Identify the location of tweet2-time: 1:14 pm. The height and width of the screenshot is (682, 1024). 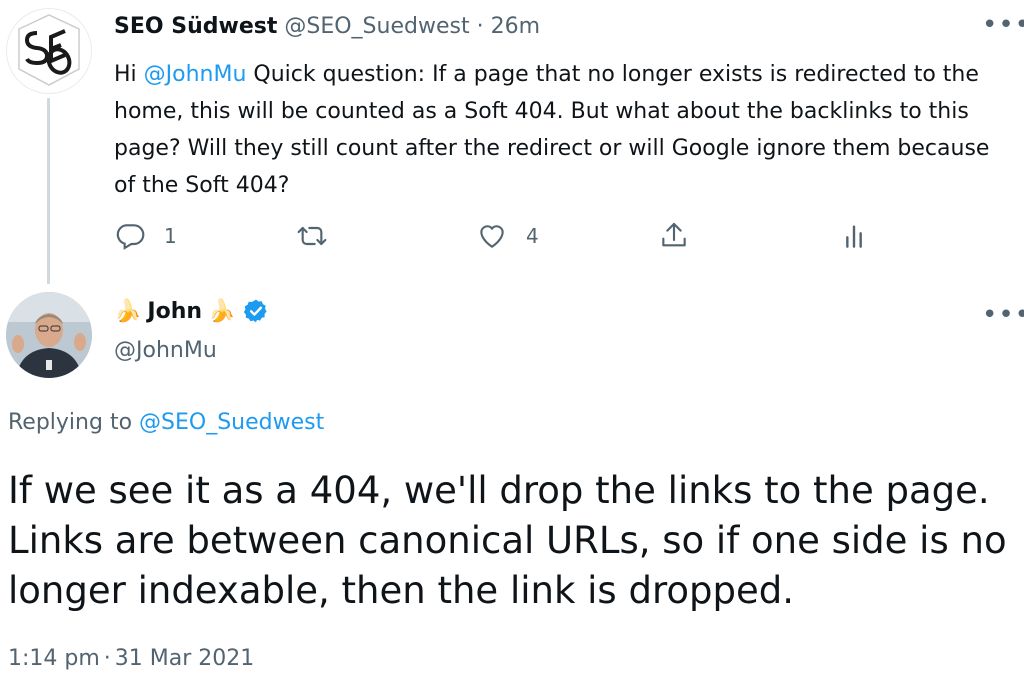
(54, 658).